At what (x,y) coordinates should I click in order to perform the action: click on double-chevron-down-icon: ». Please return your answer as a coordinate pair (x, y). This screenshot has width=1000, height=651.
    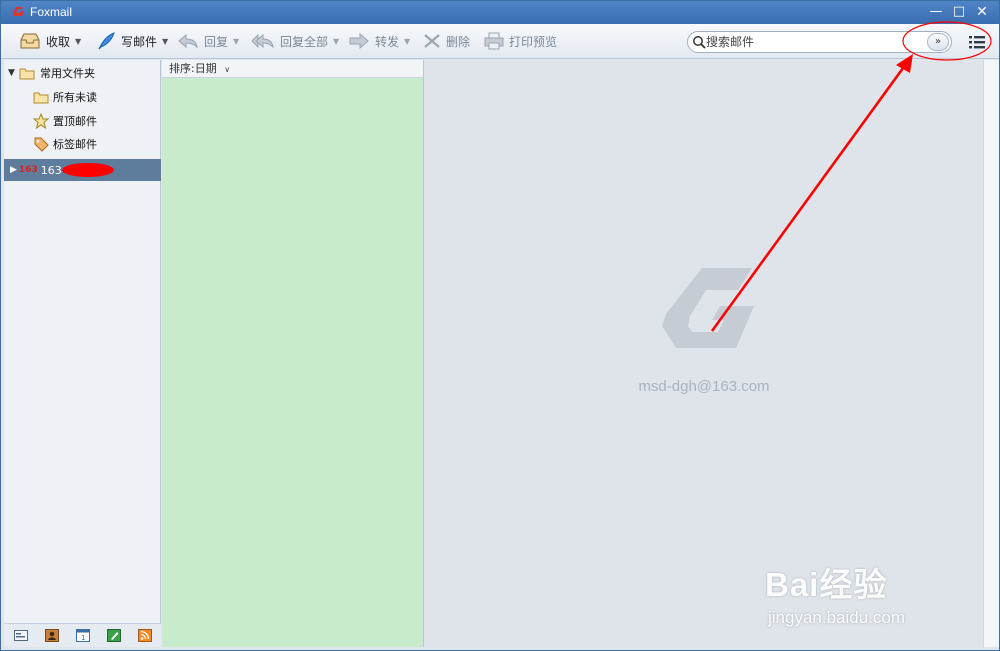
    Looking at the image, I should click on (938, 41).